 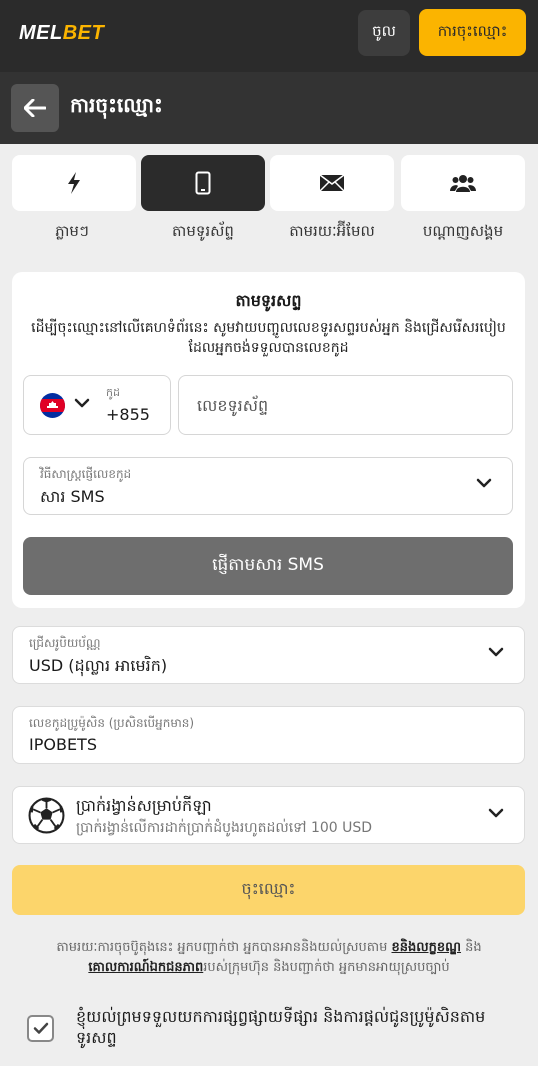 What do you see at coordinates (63, 744) in the screenshot?
I see `promo-code-value: IPOBETS` at bounding box center [63, 744].